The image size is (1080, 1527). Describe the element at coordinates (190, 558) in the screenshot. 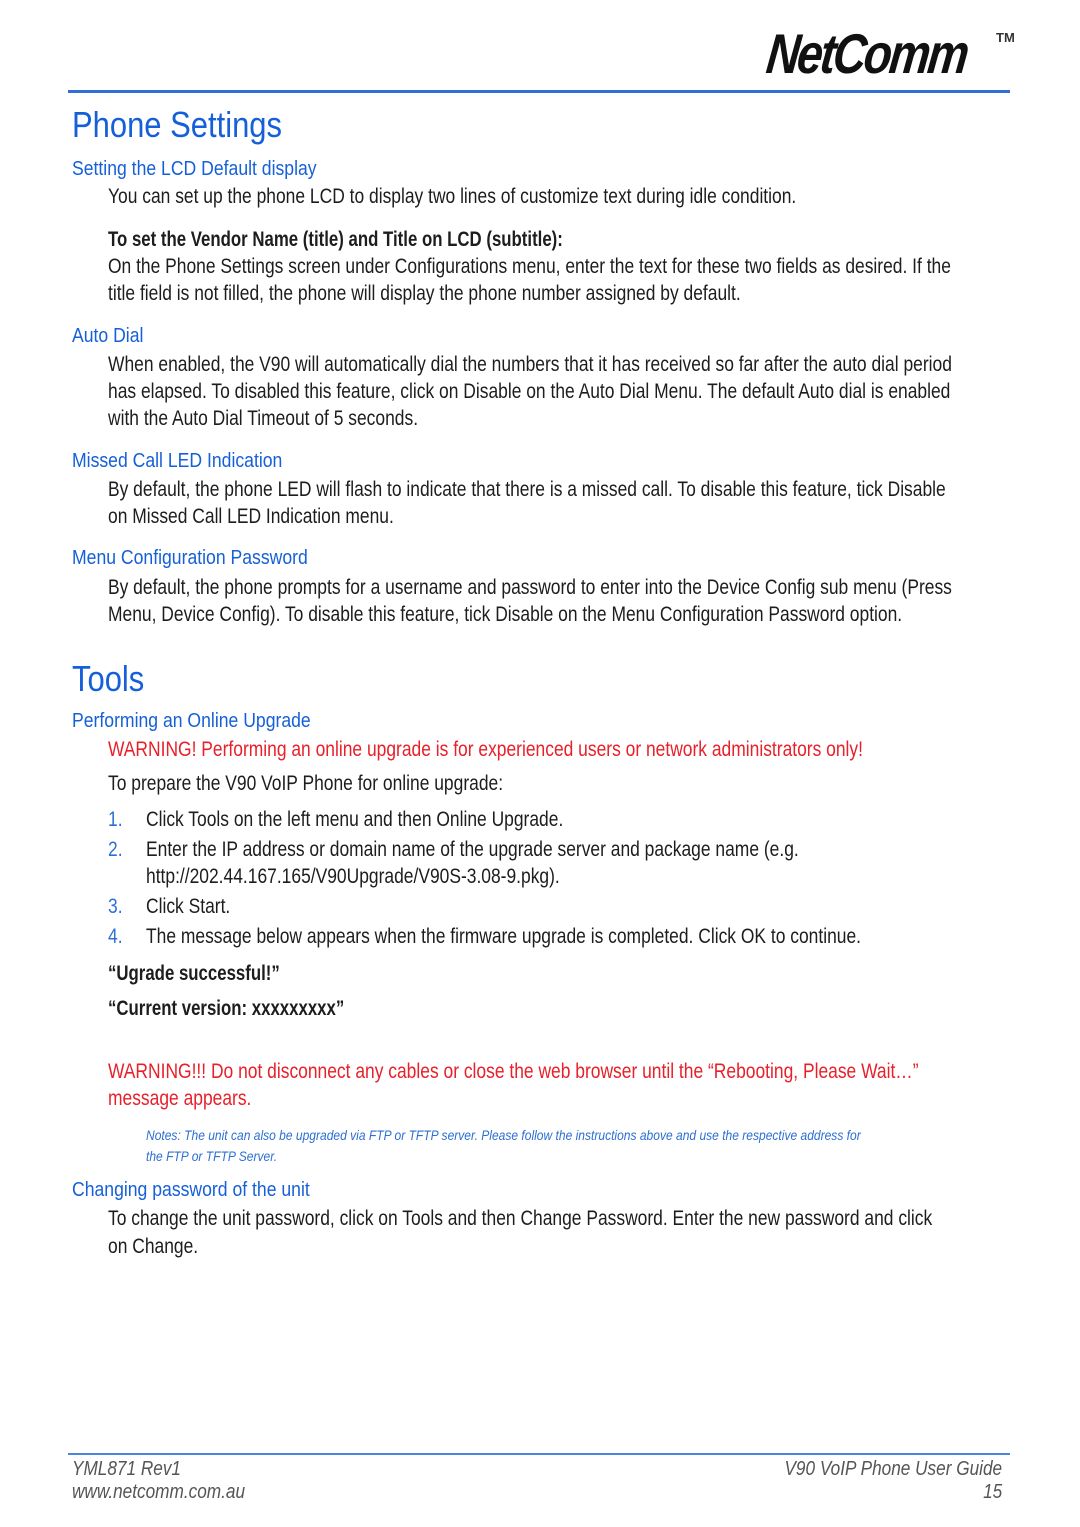

I see `heading-menu-config-password: Menu Configuration Password` at that location.